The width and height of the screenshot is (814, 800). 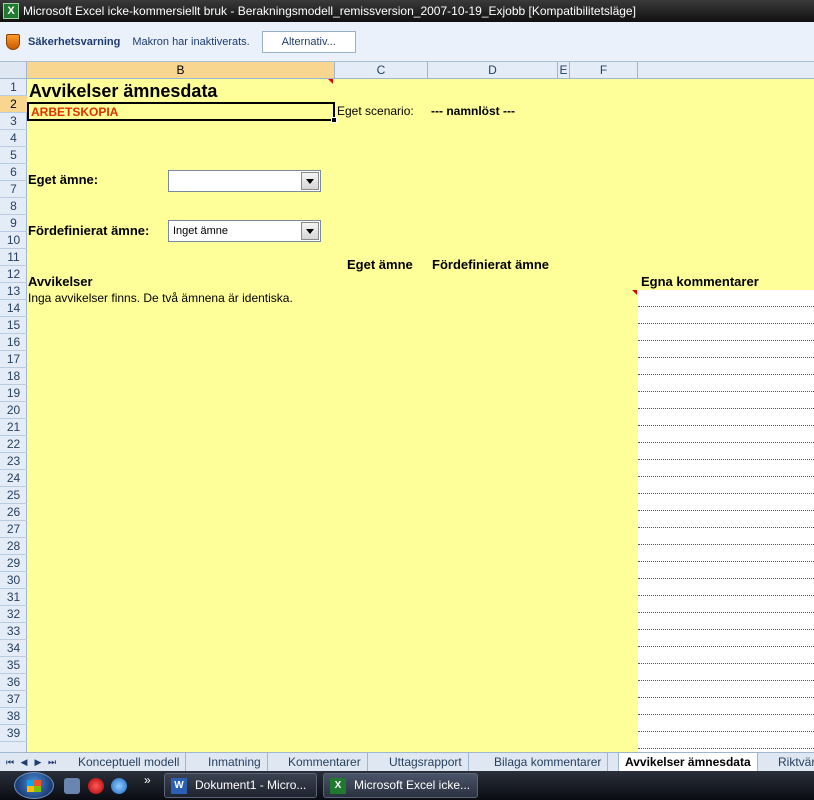 I want to click on row-header-19: 19, so click(x=13, y=393).